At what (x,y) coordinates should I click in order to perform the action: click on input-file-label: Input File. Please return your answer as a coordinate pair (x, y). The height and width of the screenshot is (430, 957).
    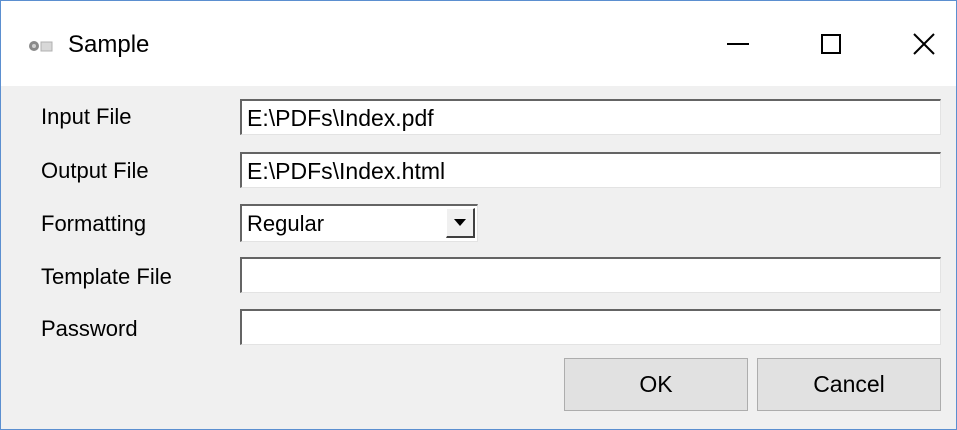
    Looking at the image, I should click on (86, 116).